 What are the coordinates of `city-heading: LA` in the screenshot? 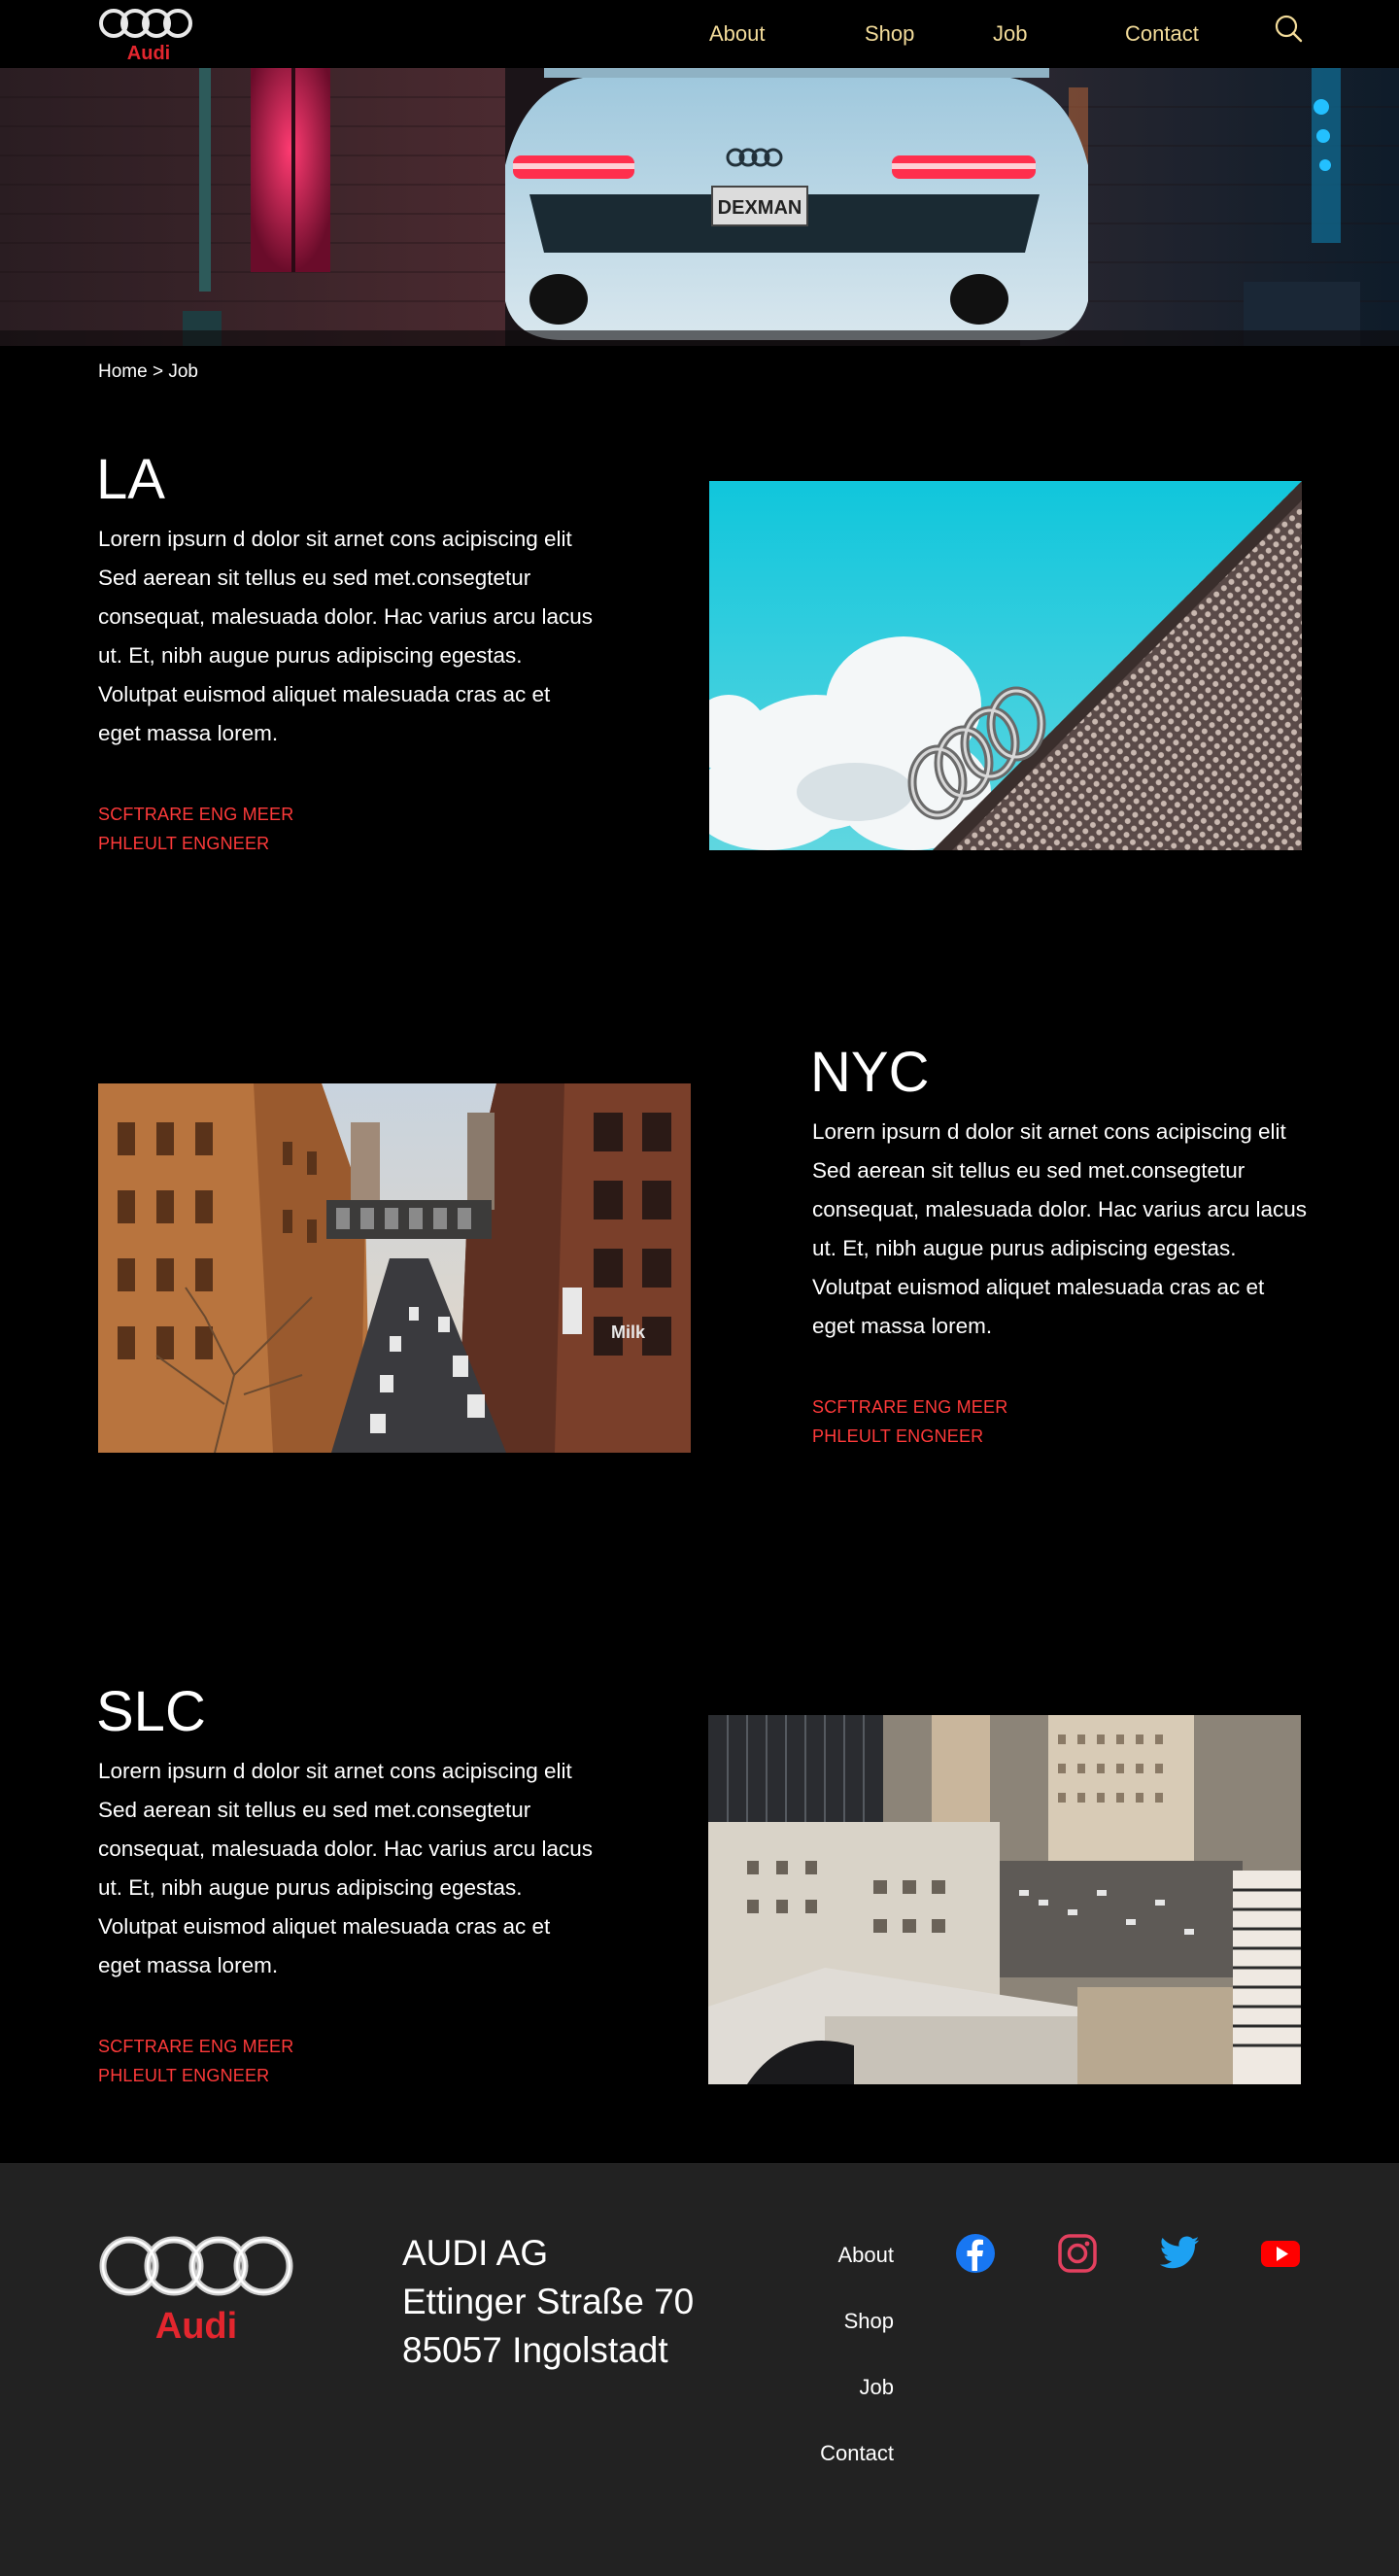 It's located at (130, 479).